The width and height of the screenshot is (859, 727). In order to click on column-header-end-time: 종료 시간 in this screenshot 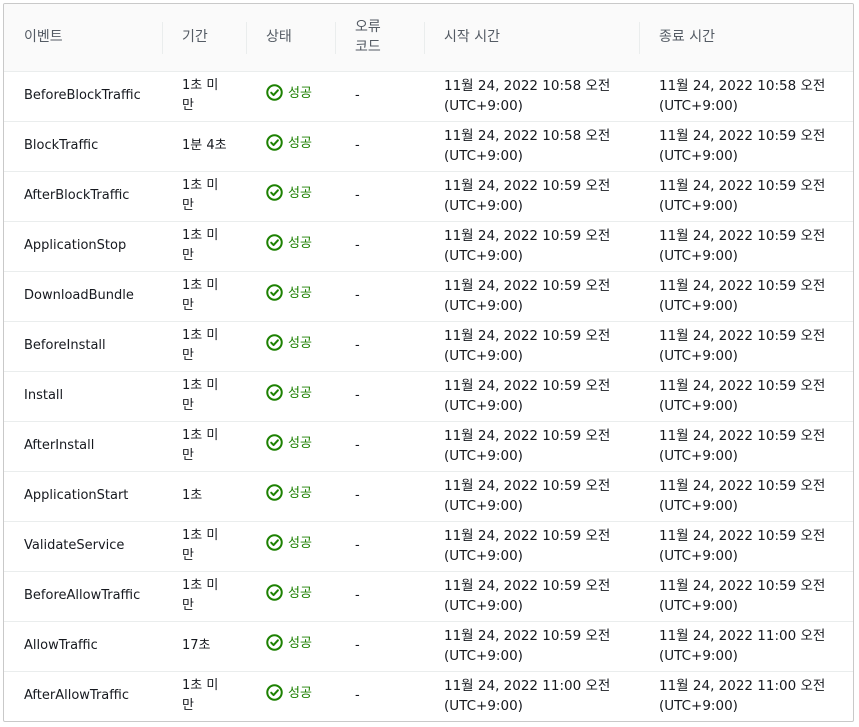, I will do `click(746, 38)`.